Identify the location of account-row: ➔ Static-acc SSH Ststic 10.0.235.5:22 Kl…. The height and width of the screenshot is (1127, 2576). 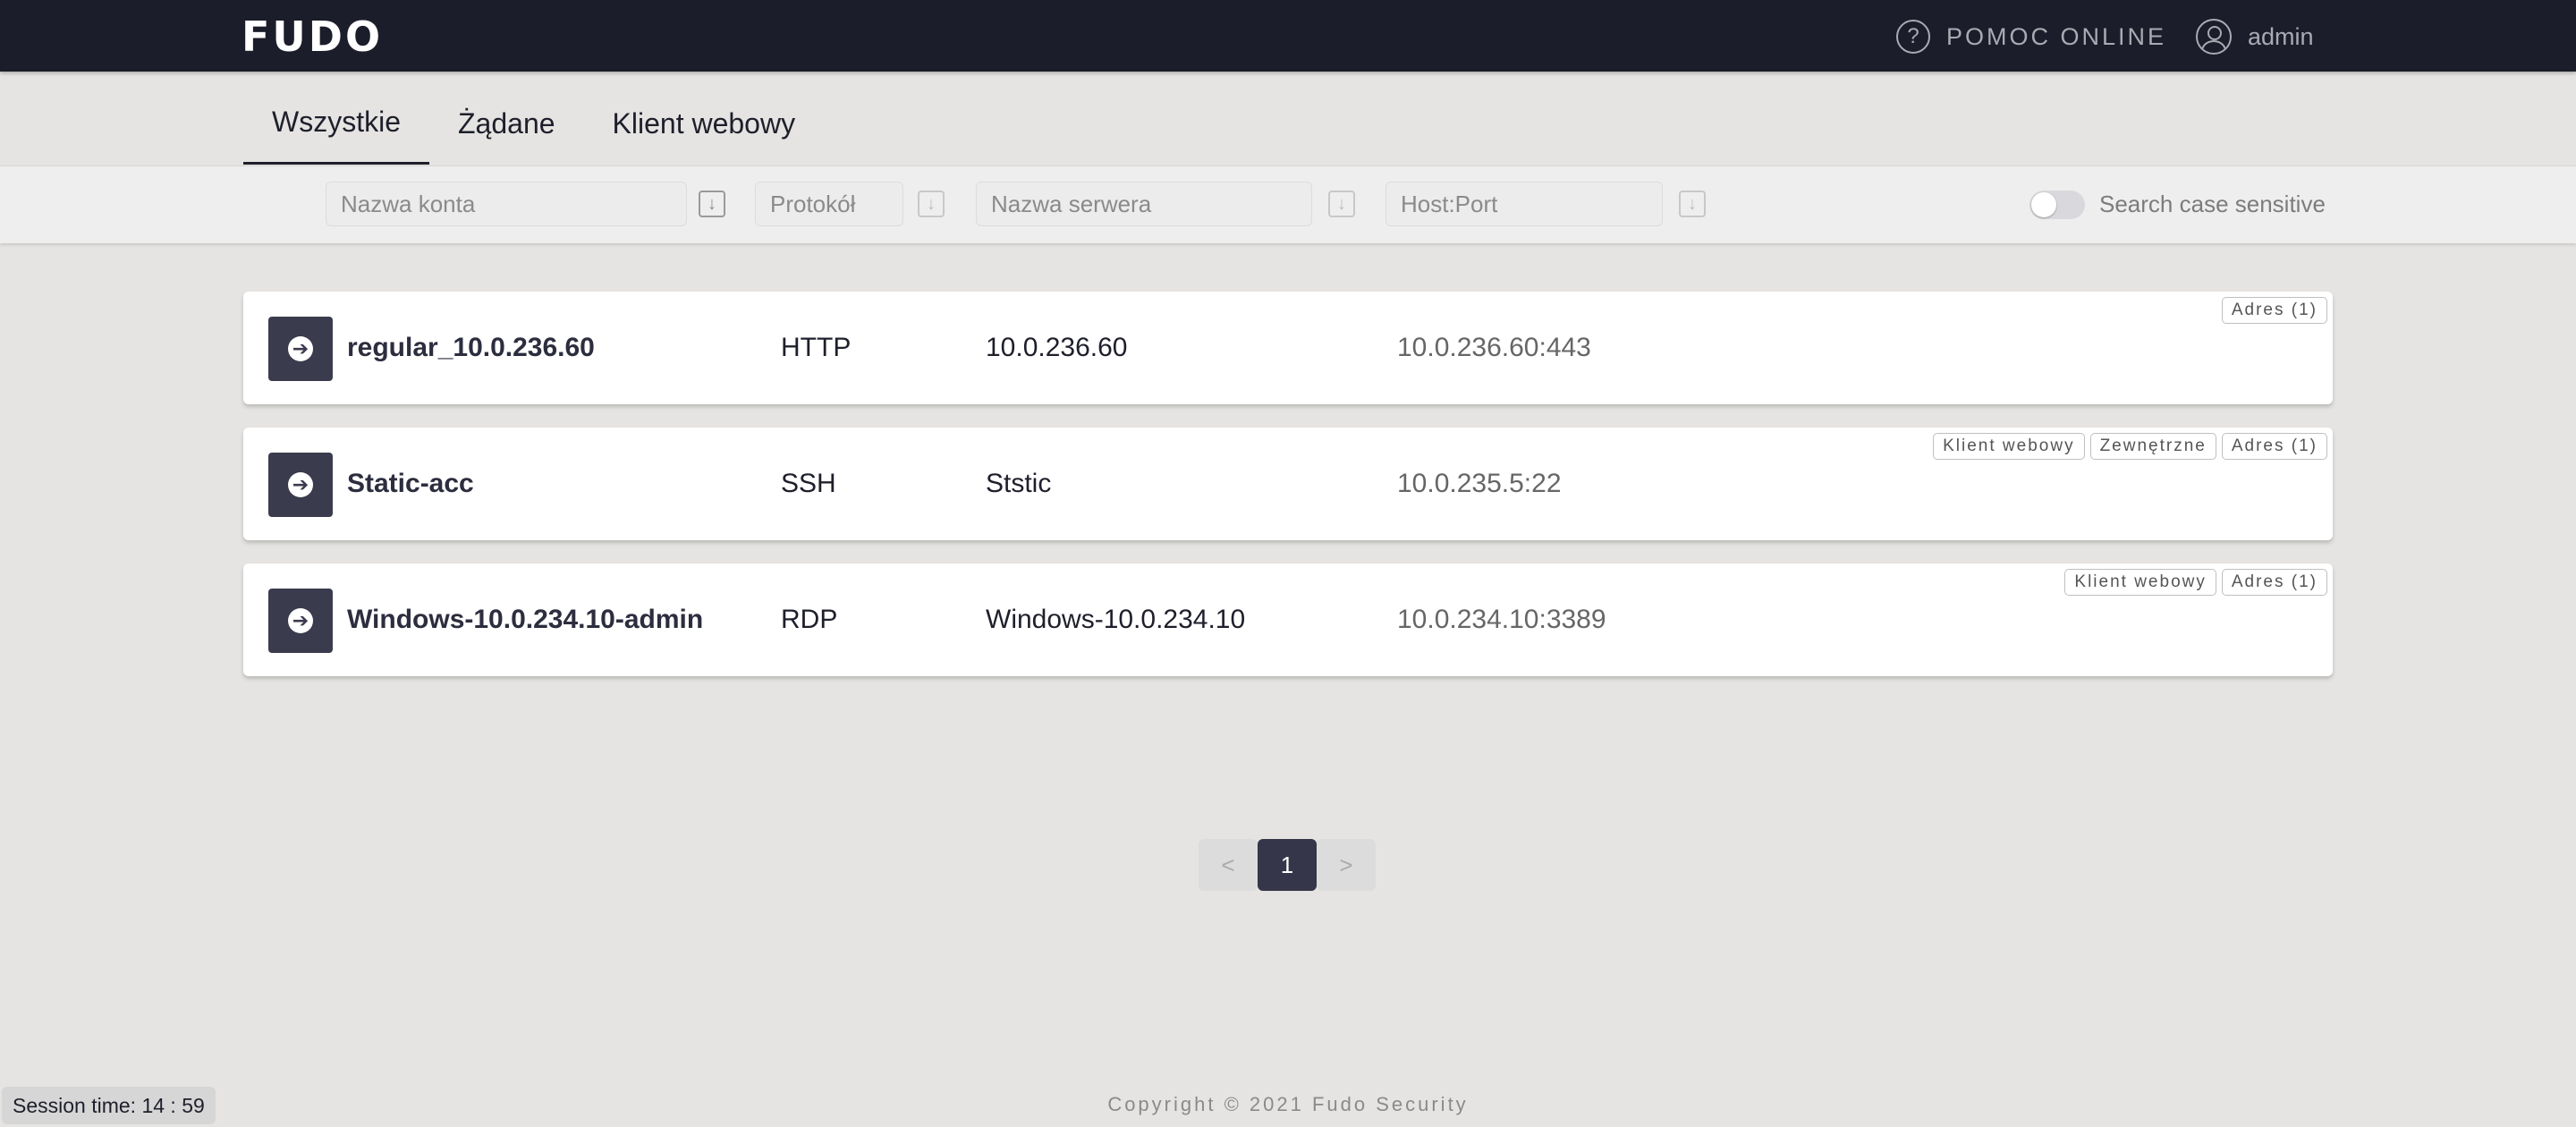
(1288, 484).